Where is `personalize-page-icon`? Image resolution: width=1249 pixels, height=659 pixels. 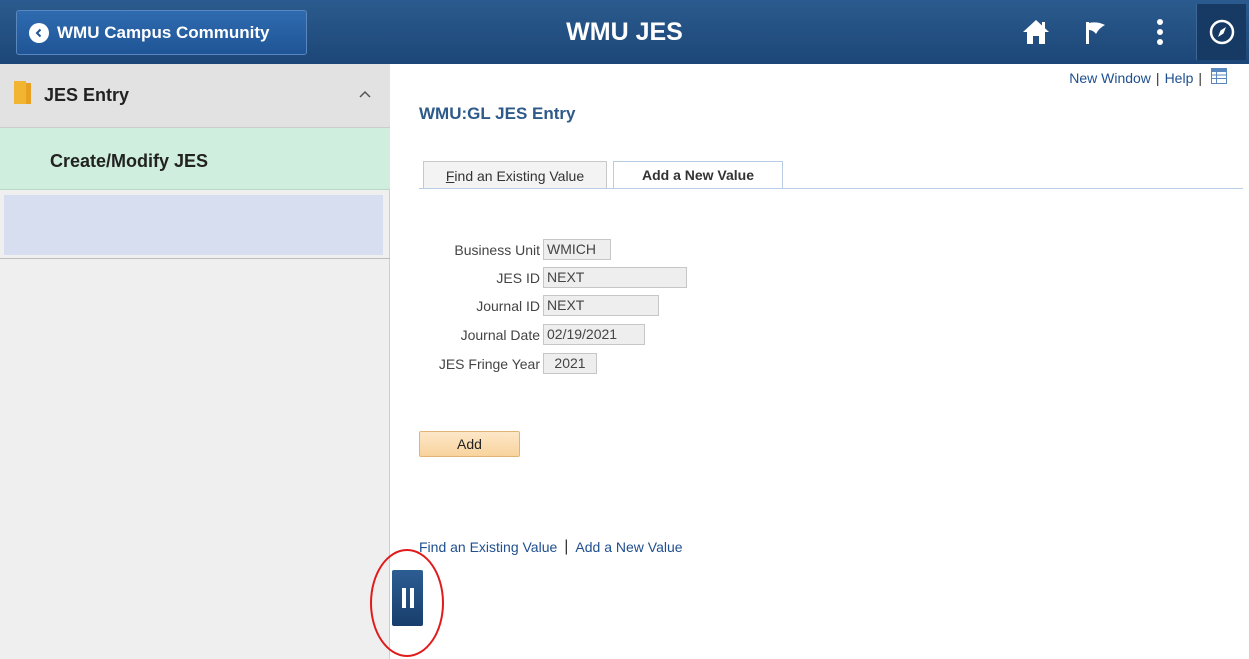 personalize-page-icon is located at coordinates (1219, 77).